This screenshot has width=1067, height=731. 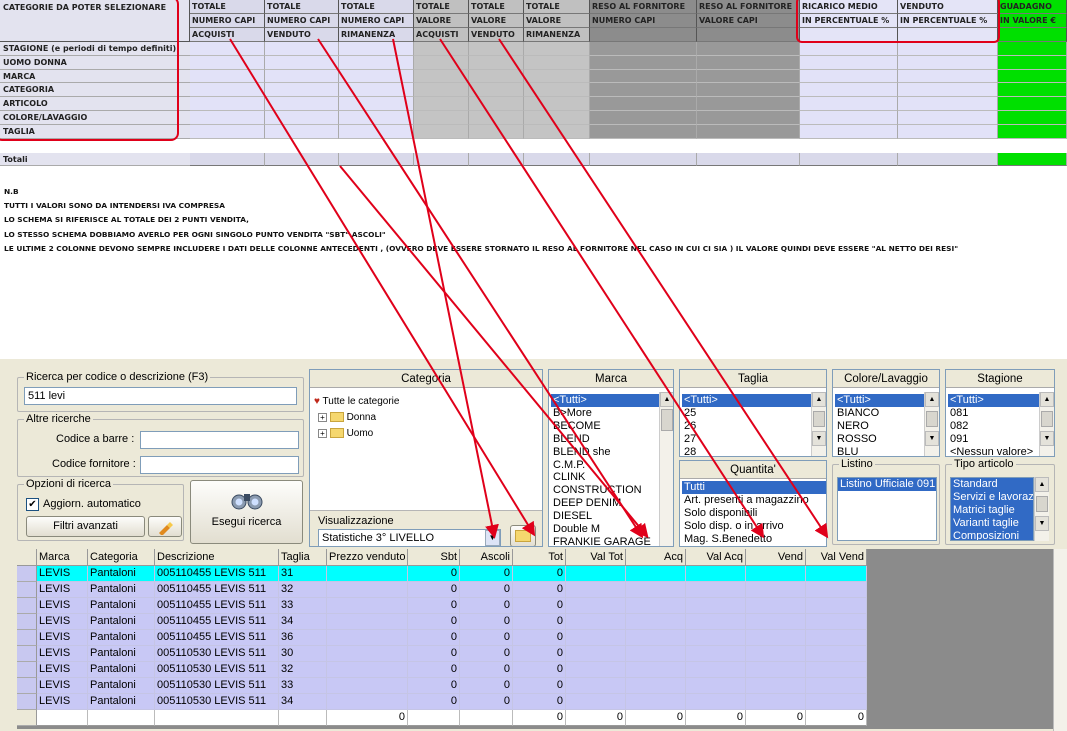 What do you see at coordinates (303, 638) in the screenshot?
I see `grid-cell: 36` at bounding box center [303, 638].